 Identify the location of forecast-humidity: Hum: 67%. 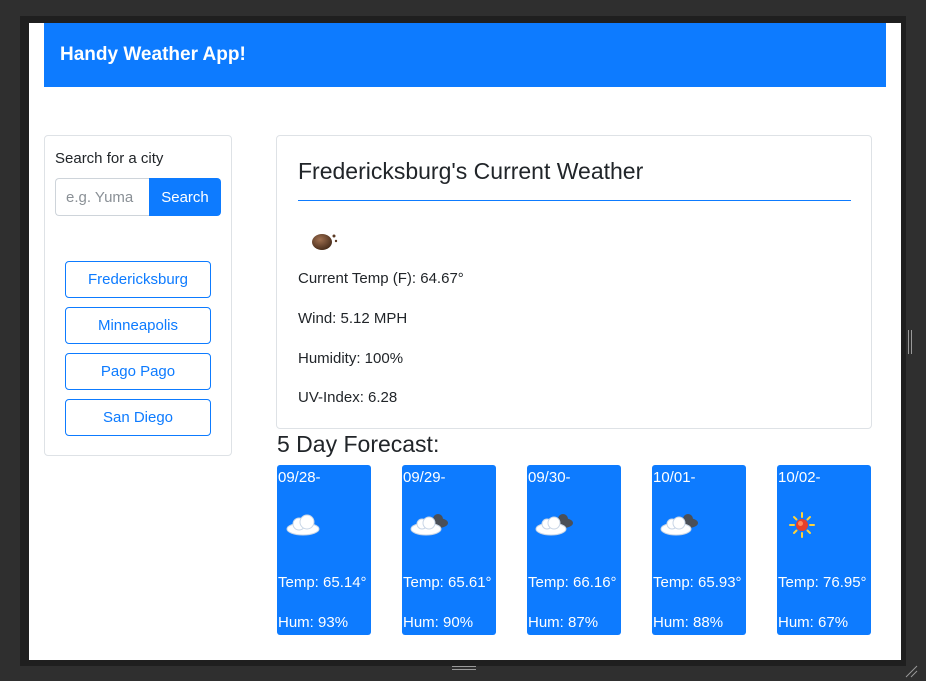
(813, 622).